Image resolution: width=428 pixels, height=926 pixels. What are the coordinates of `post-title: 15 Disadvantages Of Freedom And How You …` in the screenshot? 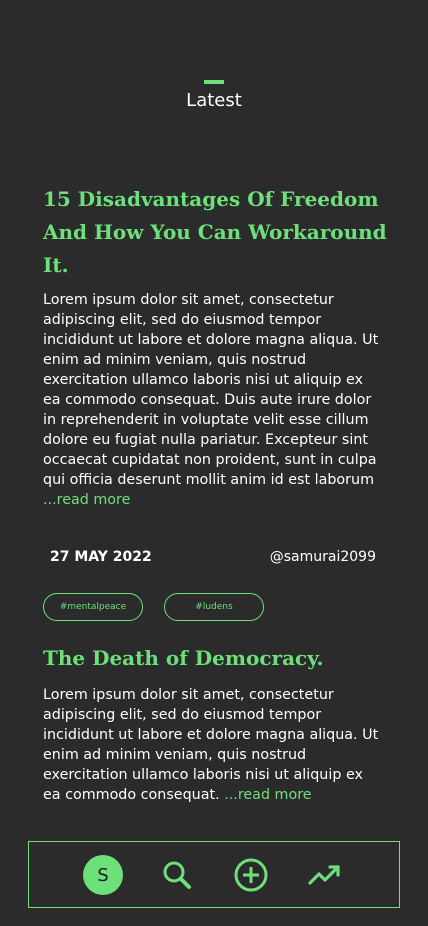 It's located at (218, 232).